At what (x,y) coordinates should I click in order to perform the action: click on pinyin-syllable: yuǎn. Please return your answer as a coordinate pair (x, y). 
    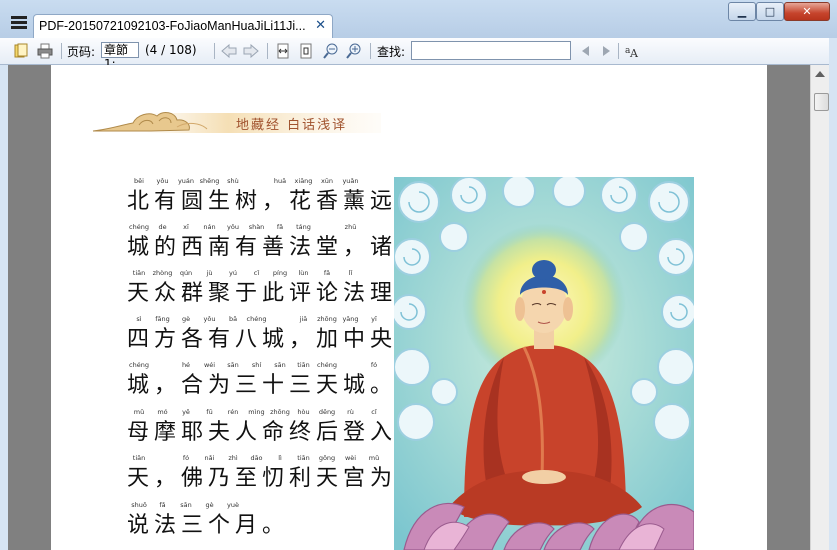
    Looking at the image, I should click on (350, 181).